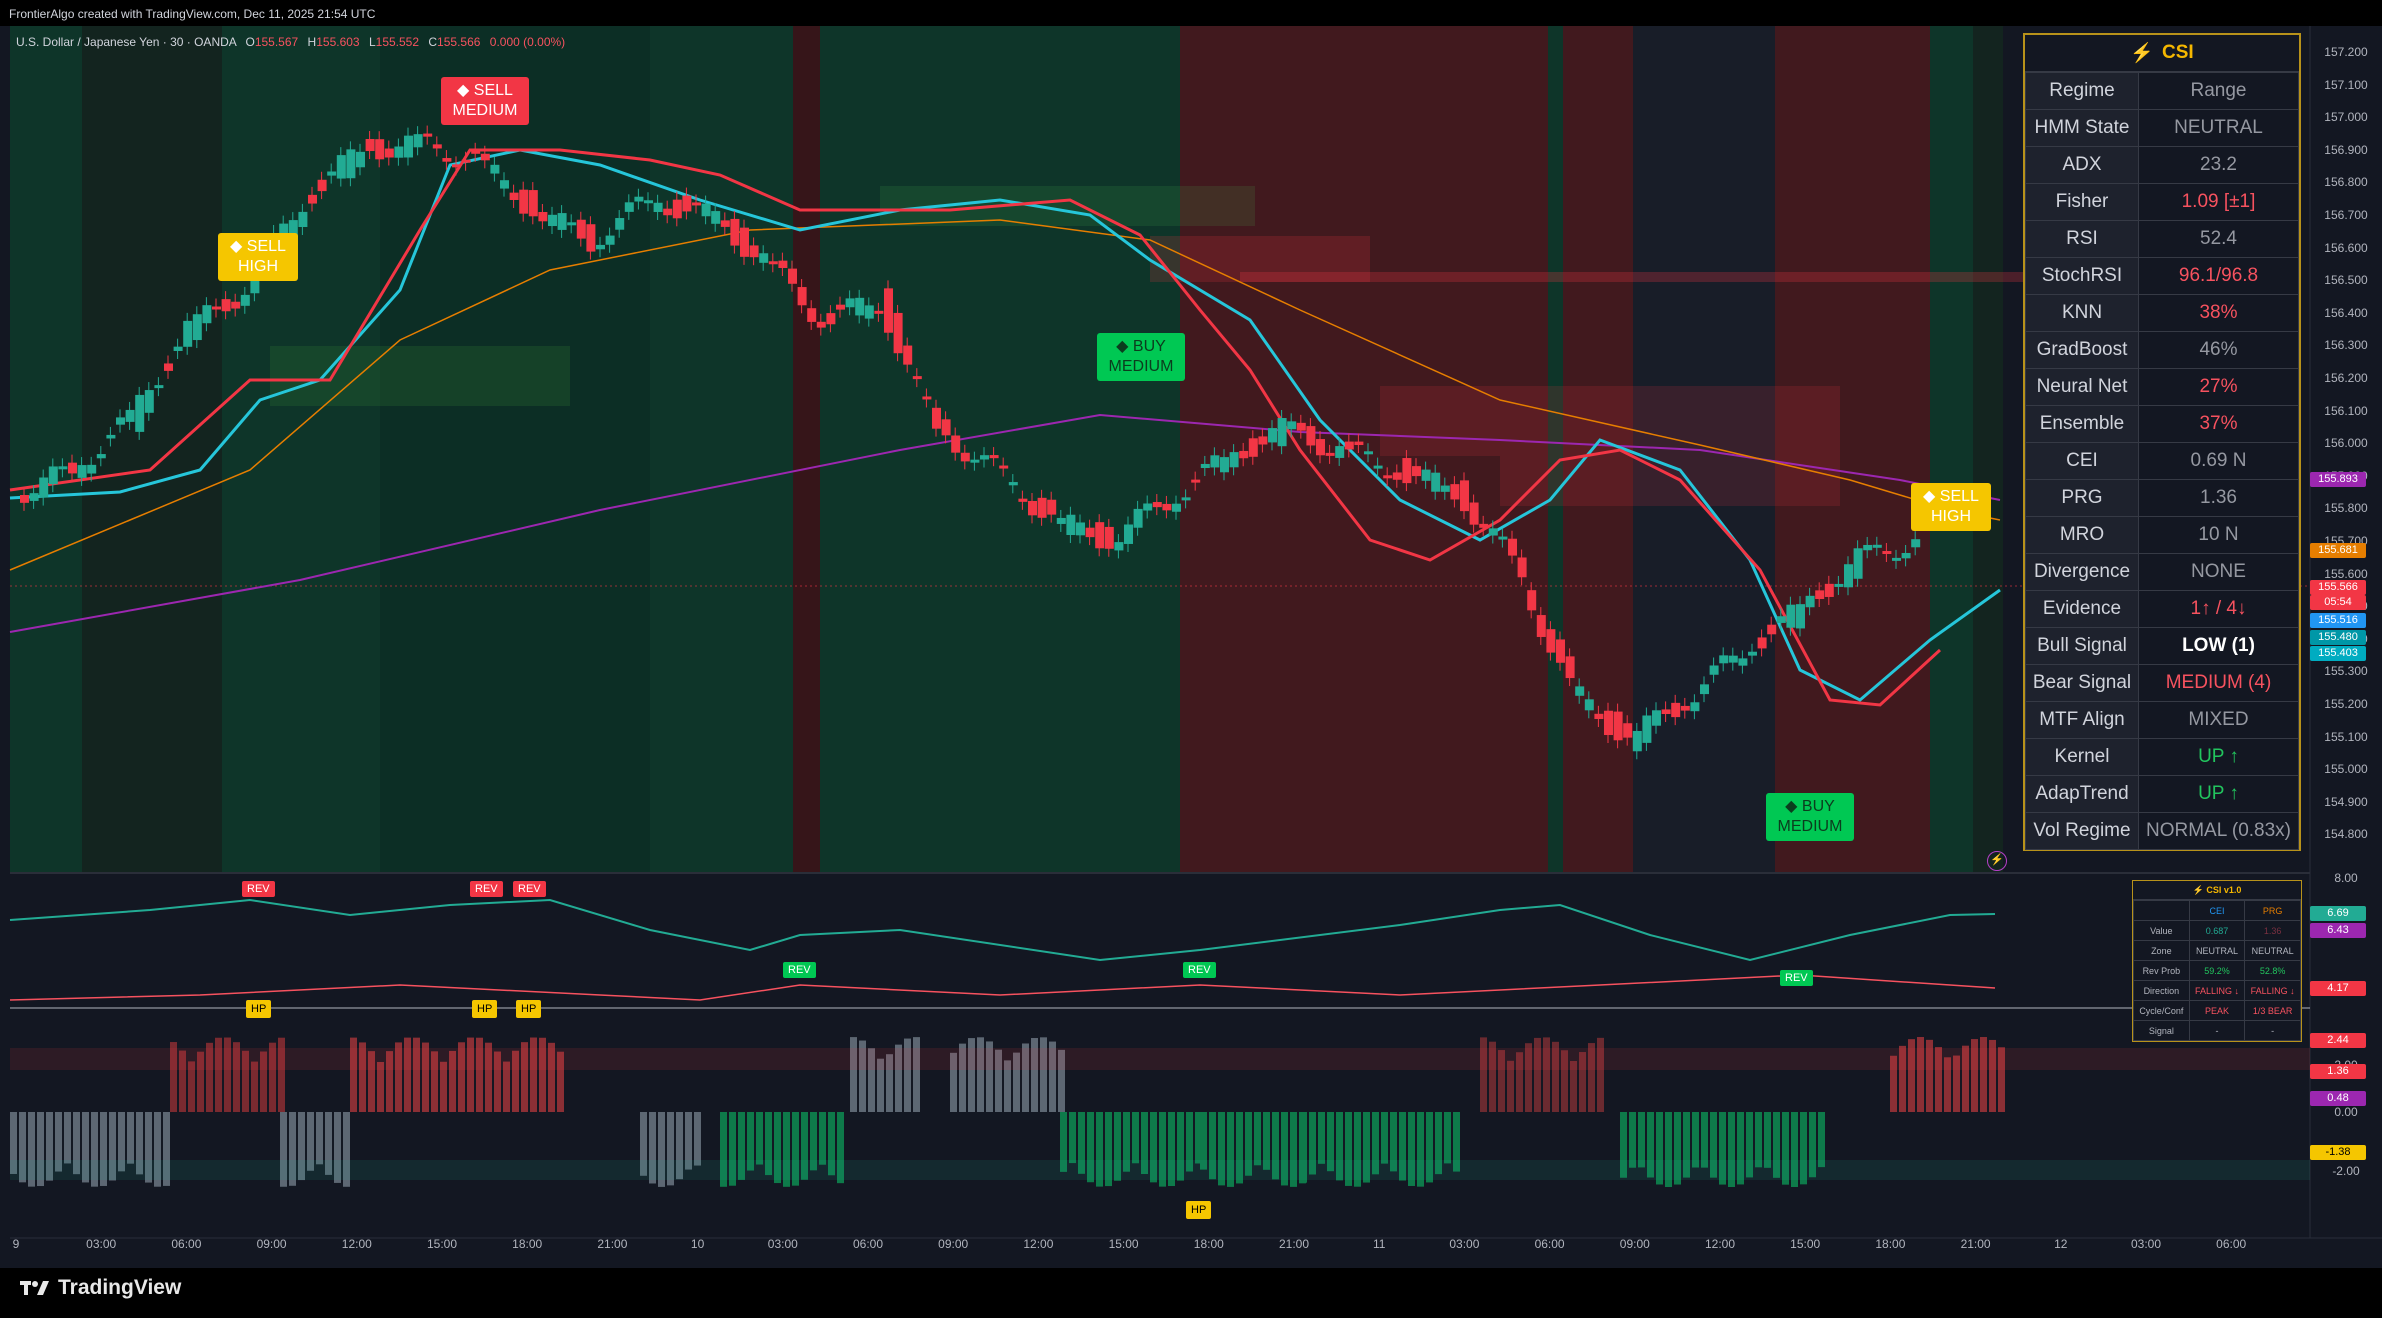 This screenshot has height=1318, width=2382. Describe the element at coordinates (2082, 535) in the screenshot. I see `csi-row-label: MRO` at that location.